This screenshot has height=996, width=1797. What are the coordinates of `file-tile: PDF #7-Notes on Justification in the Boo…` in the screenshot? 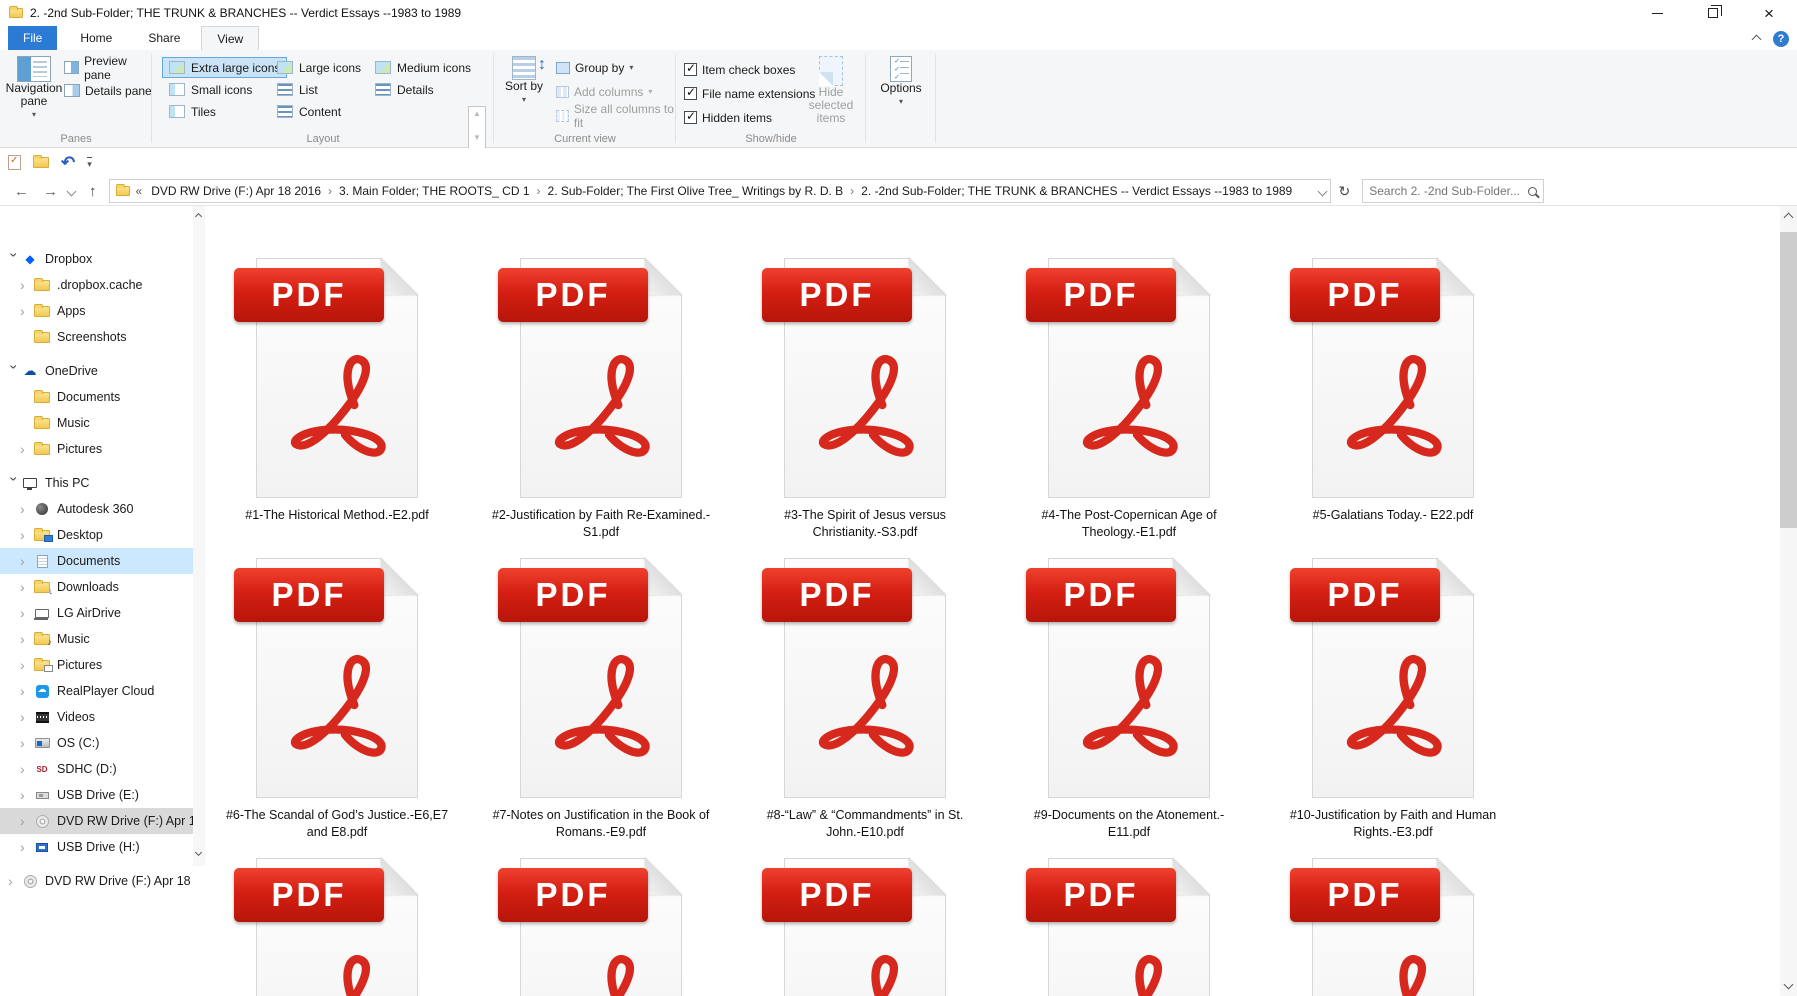 It's located at (601, 707).